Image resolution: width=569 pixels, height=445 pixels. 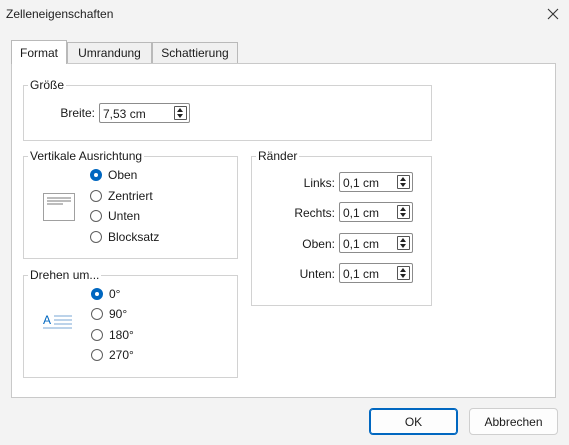 I want to click on title-bar: Zelleneigenschaften, so click(x=284, y=14).